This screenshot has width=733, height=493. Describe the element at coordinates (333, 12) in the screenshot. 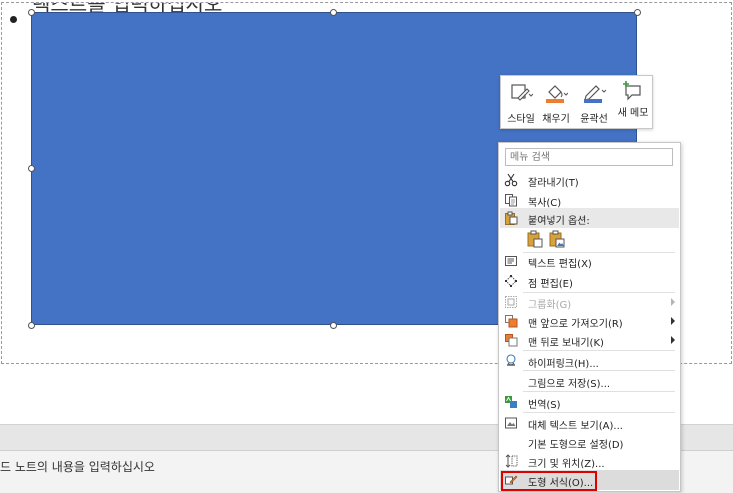

I see `resize-handle-top-middle` at that location.